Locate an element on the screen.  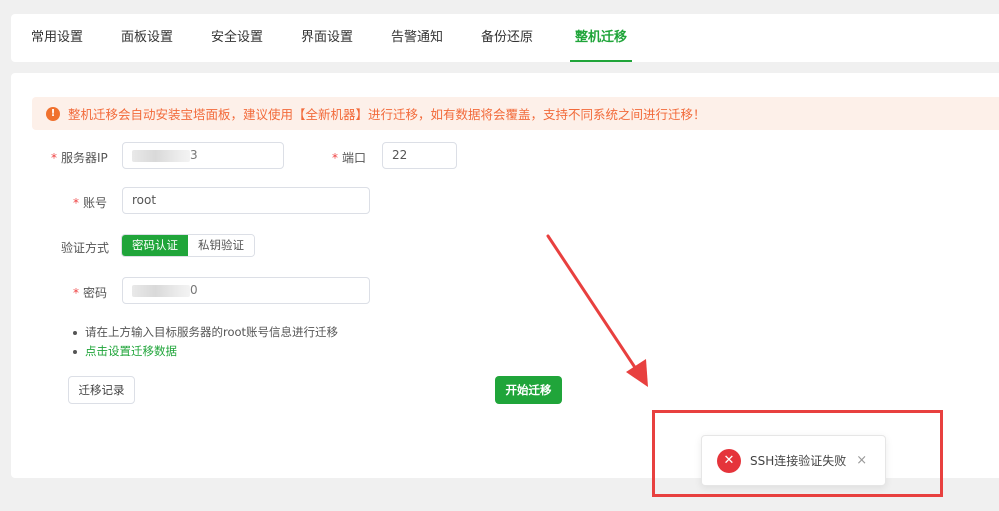
auth-method-label: 验证方式 is located at coordinates (85, 248).